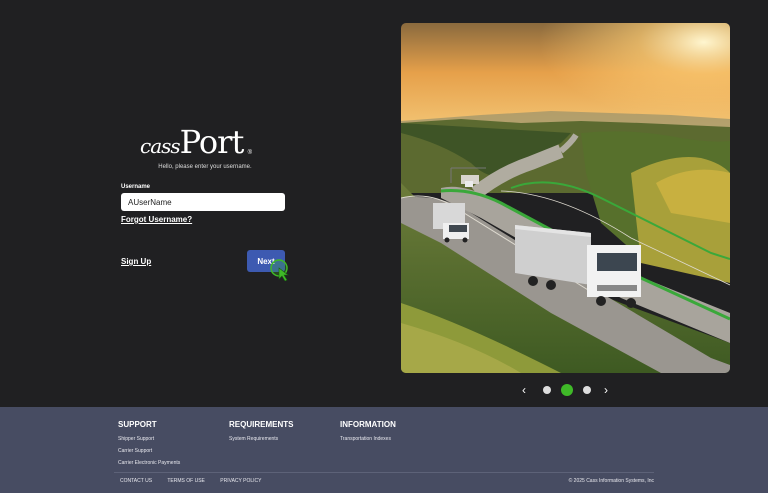 The height and width of the screenshot is (493, 768). Describe the element at coordinates (261, 434) in the screenshot. I see `footer-requirements-column: REQUIREMENTS System Requirements` at that location.